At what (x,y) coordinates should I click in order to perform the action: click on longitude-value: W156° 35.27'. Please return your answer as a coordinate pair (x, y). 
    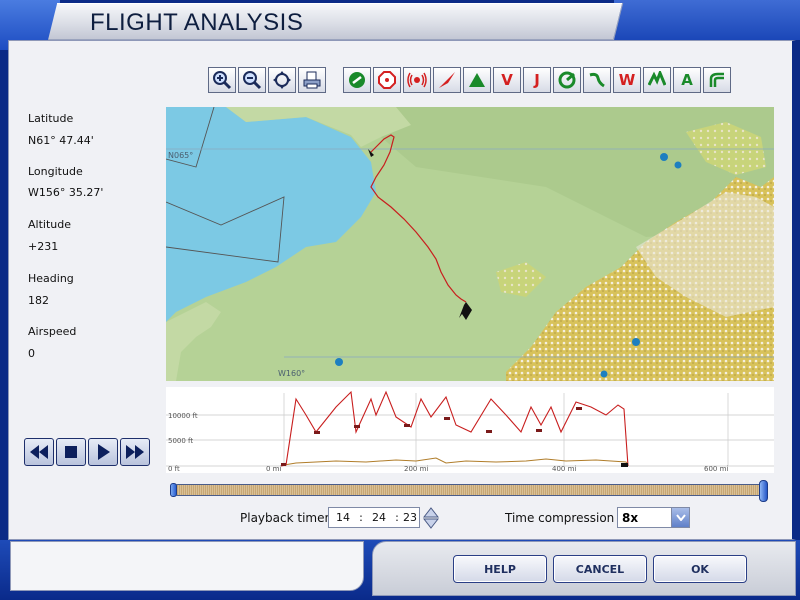
    Looking at the image, I should click on (66, 192).